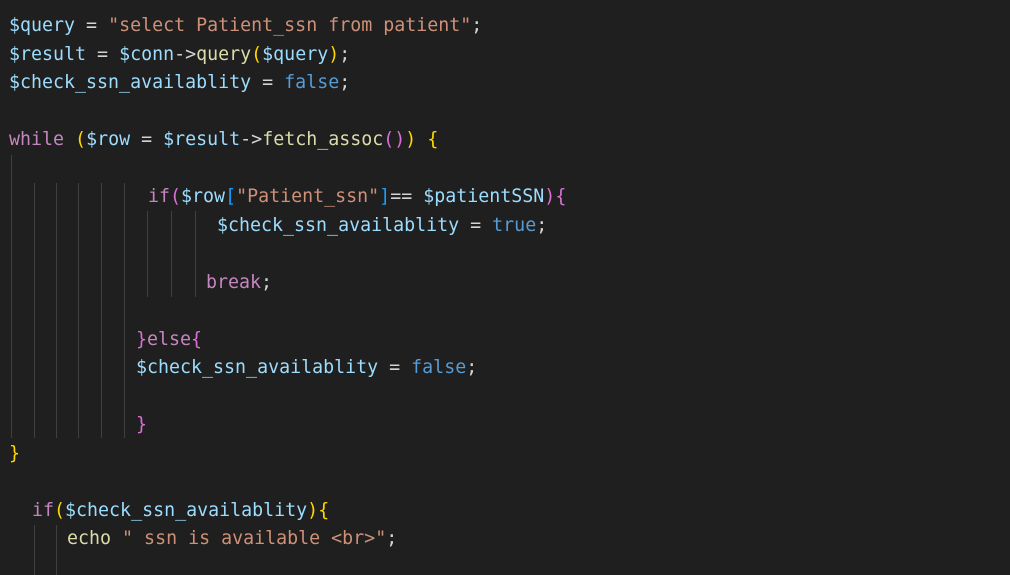 This screenshot has width=1010, height=575. What do you see at coordinates (234, 282) in the screenshot?
I see `code-token: break` at bounding box center [234, 282].